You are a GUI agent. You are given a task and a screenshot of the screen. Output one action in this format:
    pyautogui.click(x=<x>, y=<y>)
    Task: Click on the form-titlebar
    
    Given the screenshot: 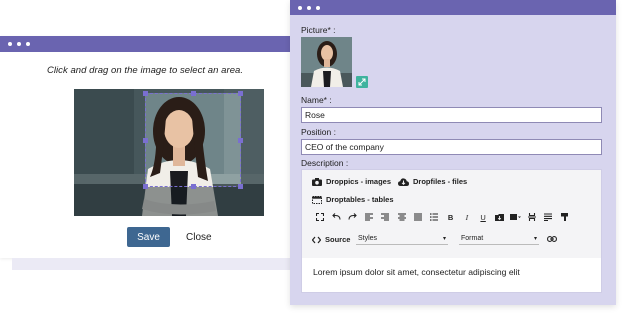 What is the action you would take?
    pyautogui.click(x=453, y=7)
    